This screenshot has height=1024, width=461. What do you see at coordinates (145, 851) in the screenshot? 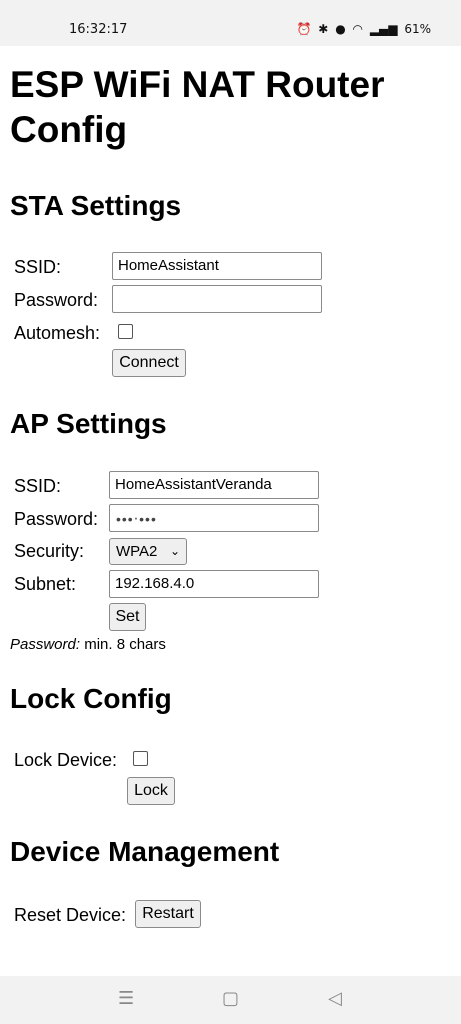
I see `device-management-heading: Device Management` at bounding box center [145, 851].